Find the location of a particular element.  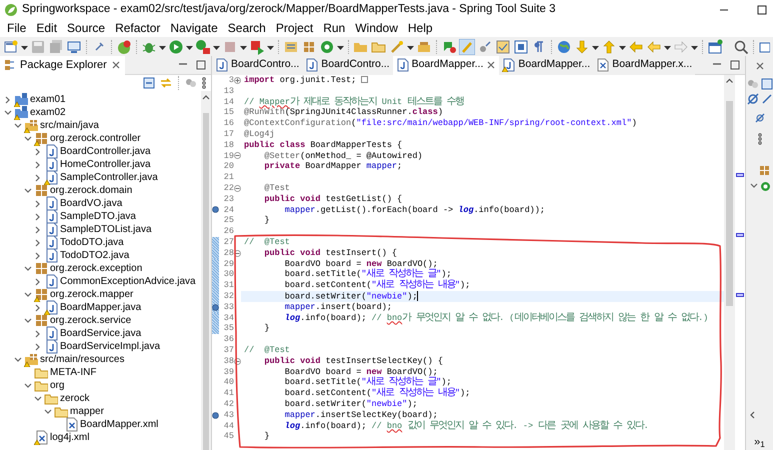

tree-item: org.zerock.domain is located at coordinates (91, 190).